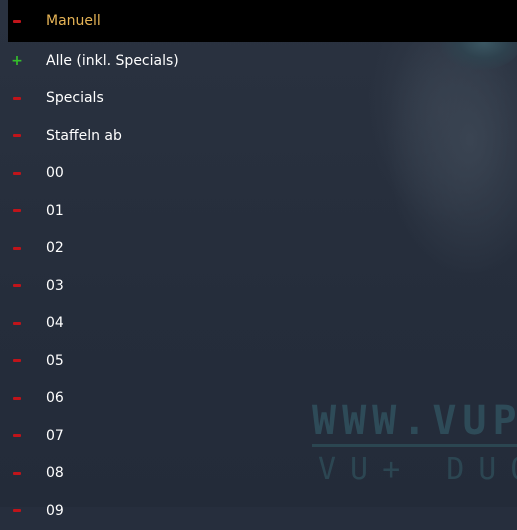 This screenshot has height=530, width=517. I want to click on list-item-label: 09, so click(55, 510).